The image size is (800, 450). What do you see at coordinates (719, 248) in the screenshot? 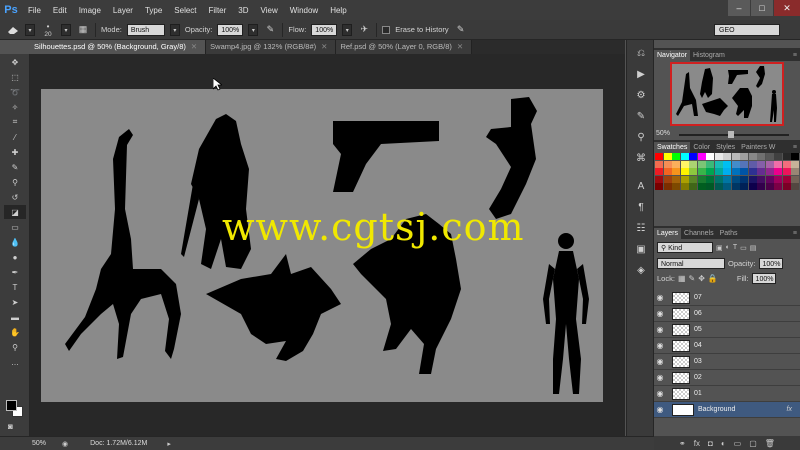
I see `filter-pixel-icon: ▣` at bounding box center [719, 248].